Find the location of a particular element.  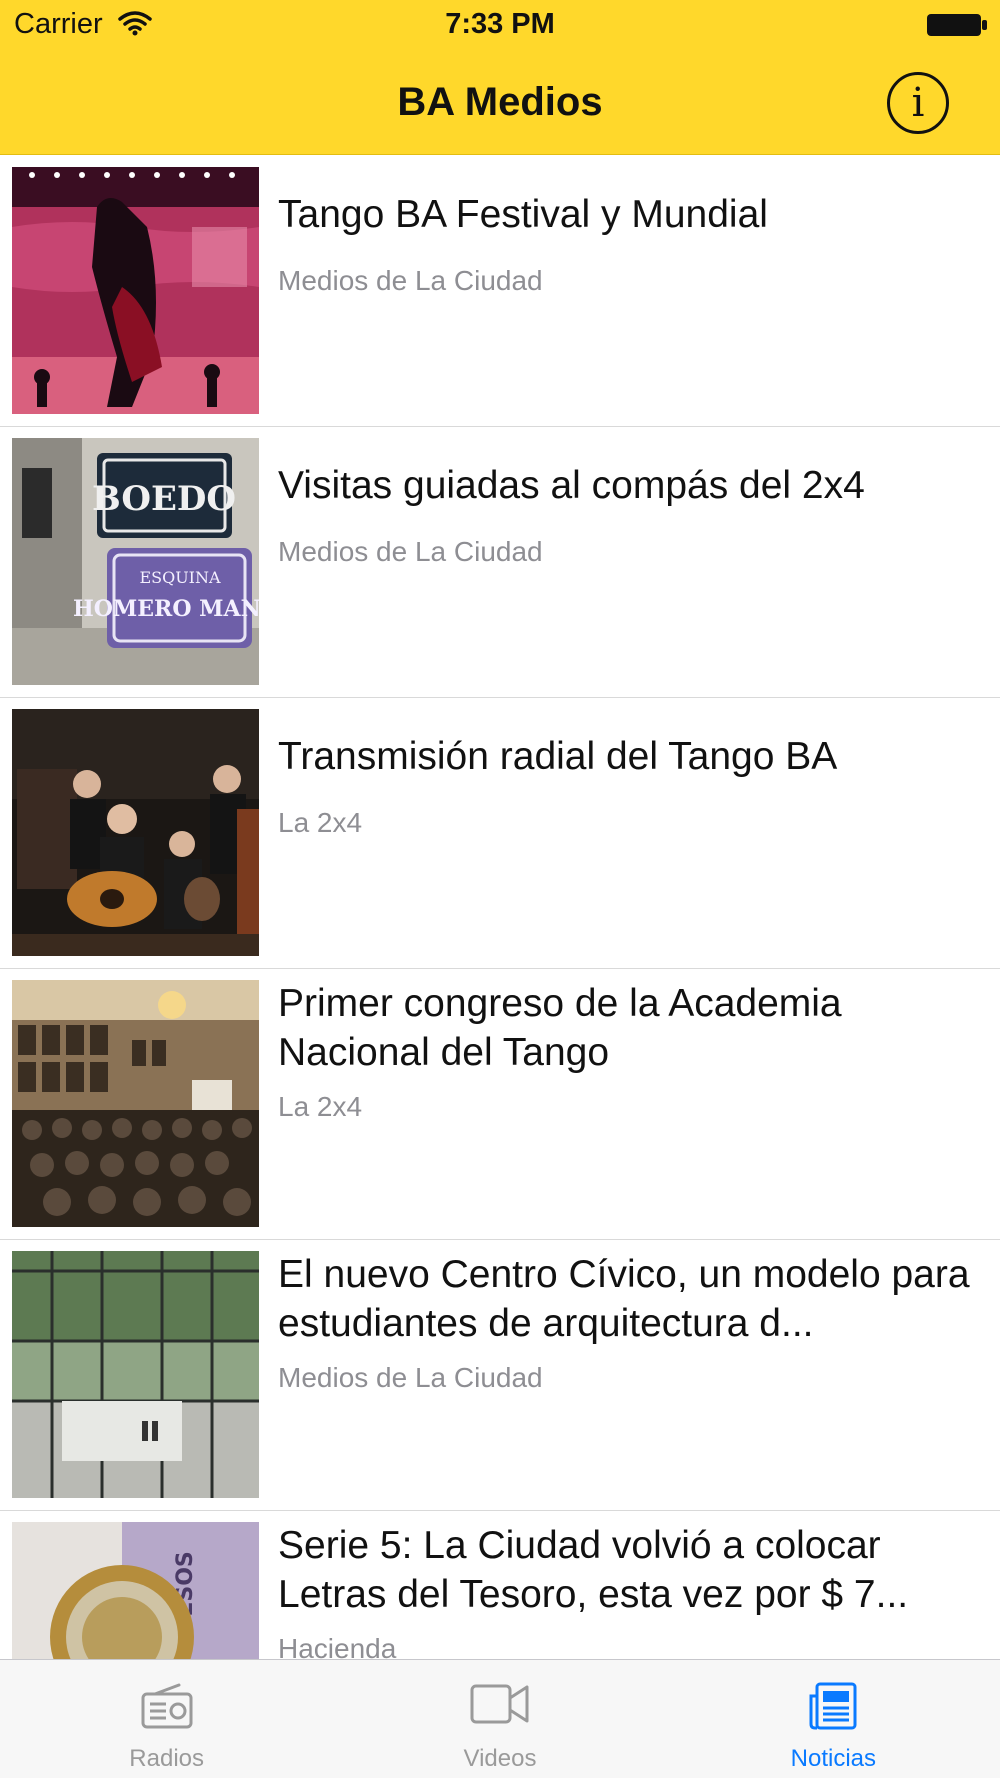

news-text: Transmisión radial del Tango BA La 2x4 is located at coordinates (630, 785).